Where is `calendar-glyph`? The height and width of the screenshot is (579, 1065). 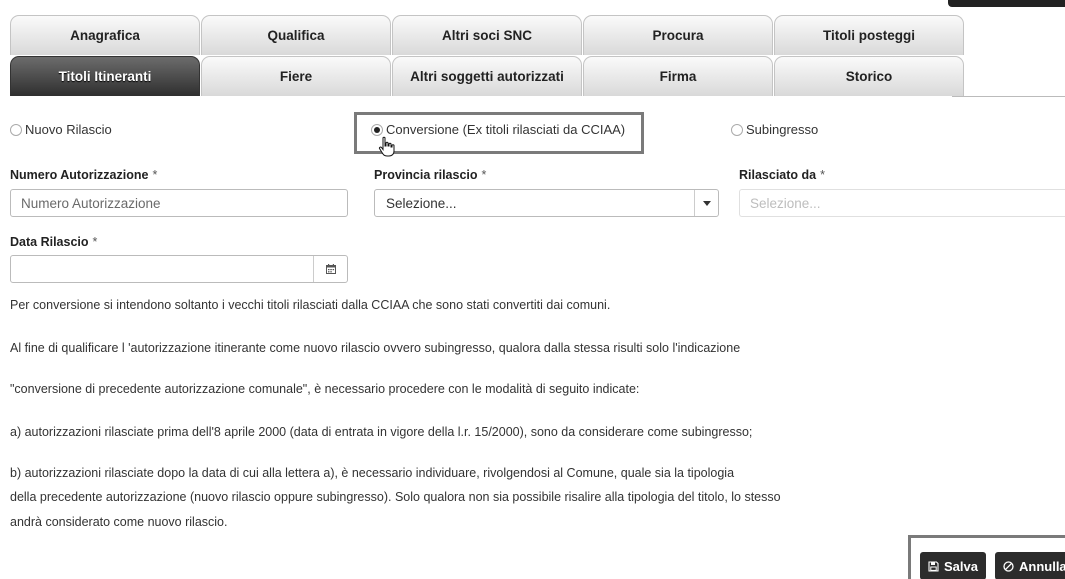 calendar-glyph is located at coordinates (330, 269).